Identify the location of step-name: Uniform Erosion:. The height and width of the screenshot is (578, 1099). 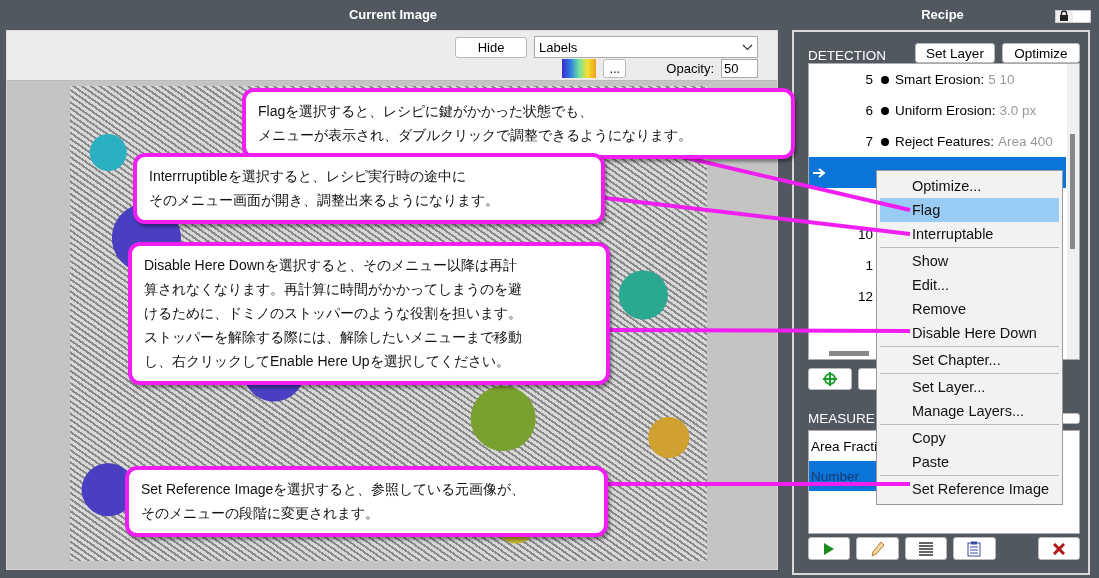
(945, 110).